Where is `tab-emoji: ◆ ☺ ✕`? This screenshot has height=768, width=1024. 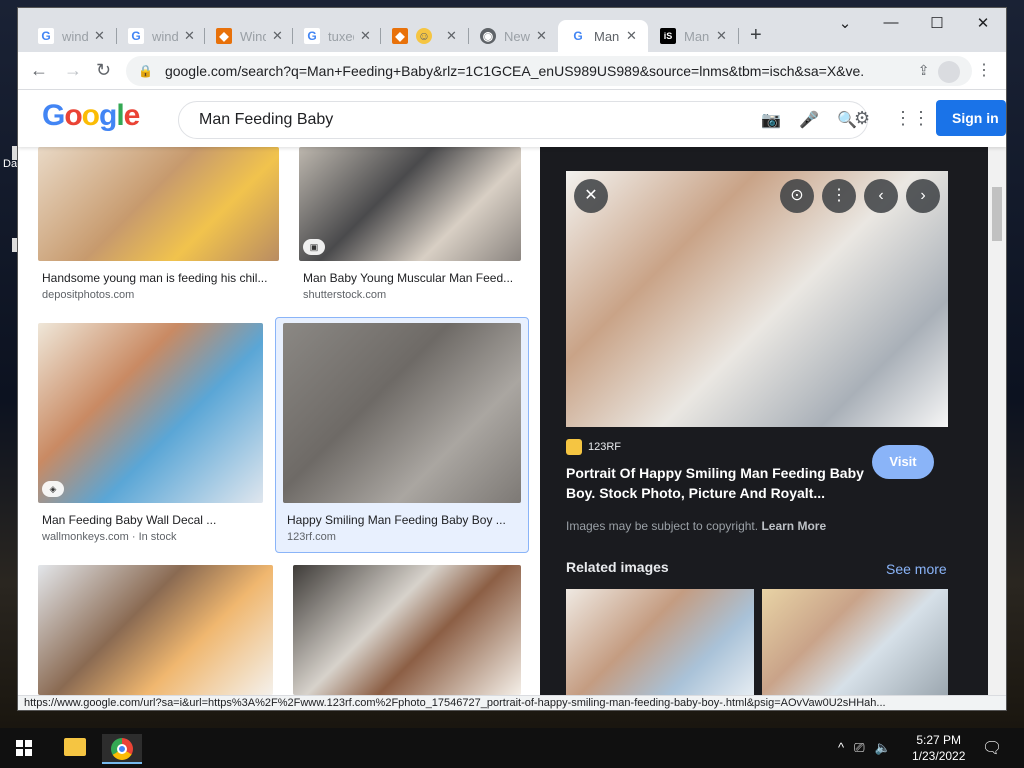 tab-emoji: ◆ ☺ ✕ is located at coordinates (424, 36).